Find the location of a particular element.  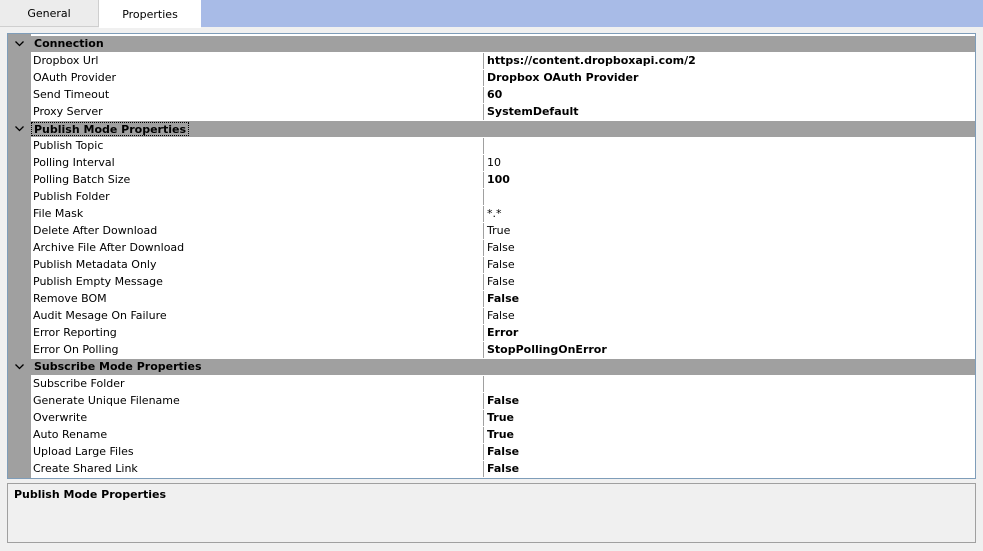

property-name: Publish Topic is located at coordinates (257, 146).